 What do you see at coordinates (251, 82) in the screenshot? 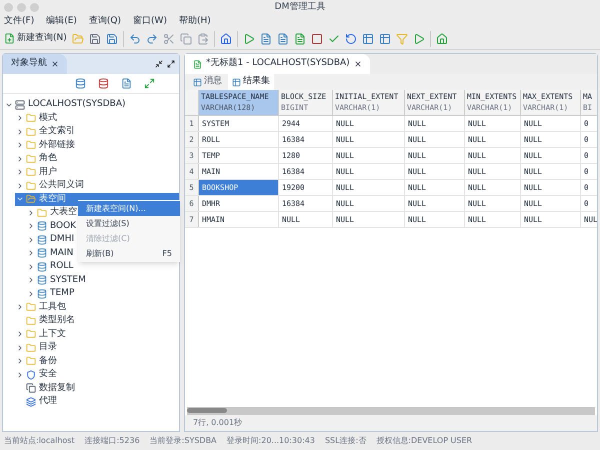
I see `result-tab: 结果集` at bounding box center [251, 82].